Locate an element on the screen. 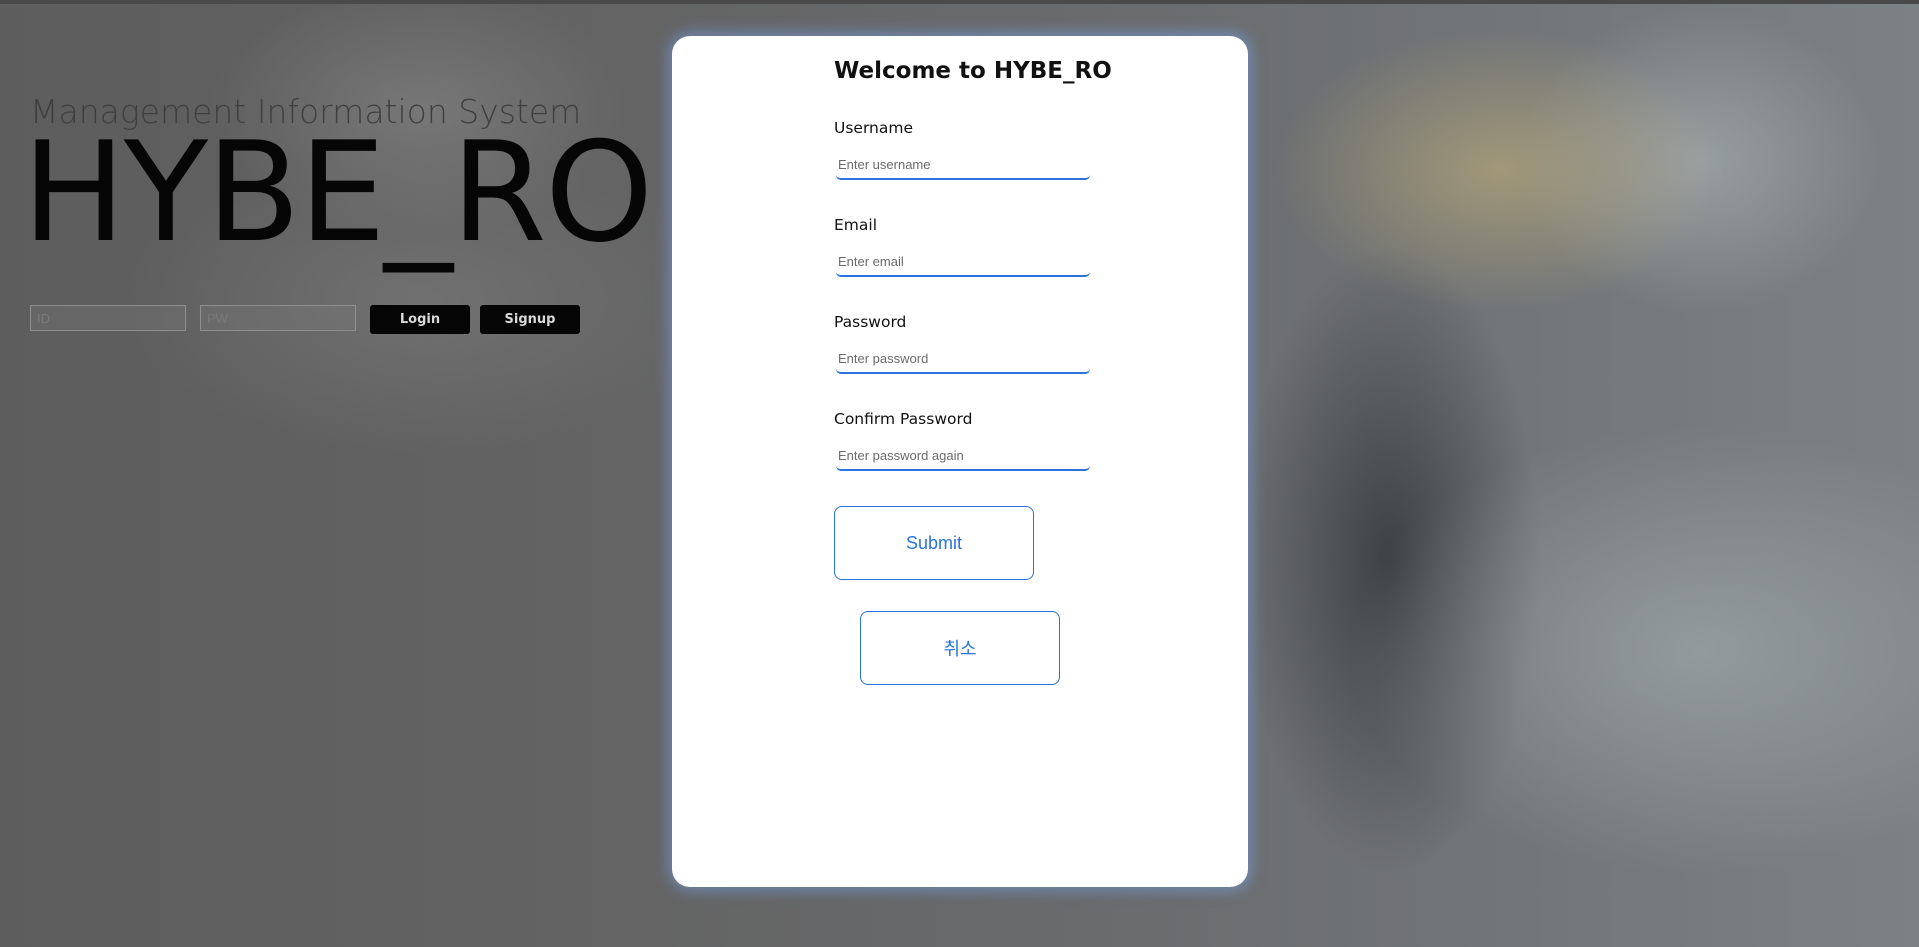 This screenshot has height=947, width=1919. password-field is located at coordinates (963, 359).